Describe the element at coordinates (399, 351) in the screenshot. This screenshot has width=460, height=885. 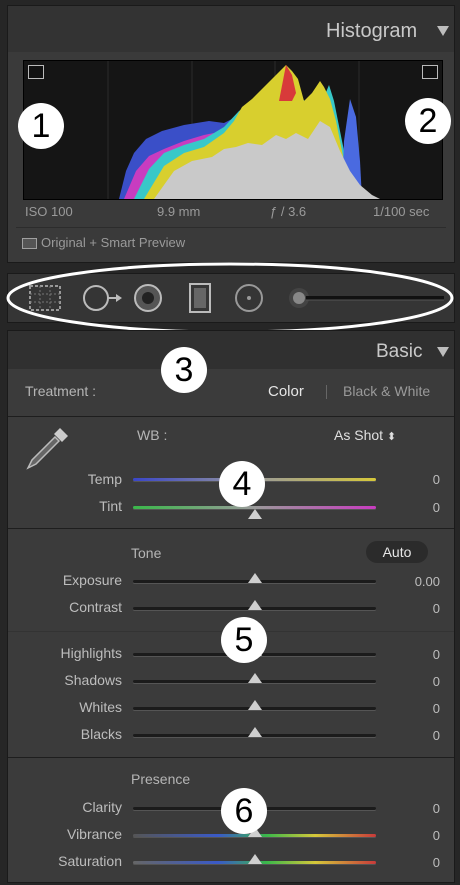
I see `basic-title: Basic` at that location.